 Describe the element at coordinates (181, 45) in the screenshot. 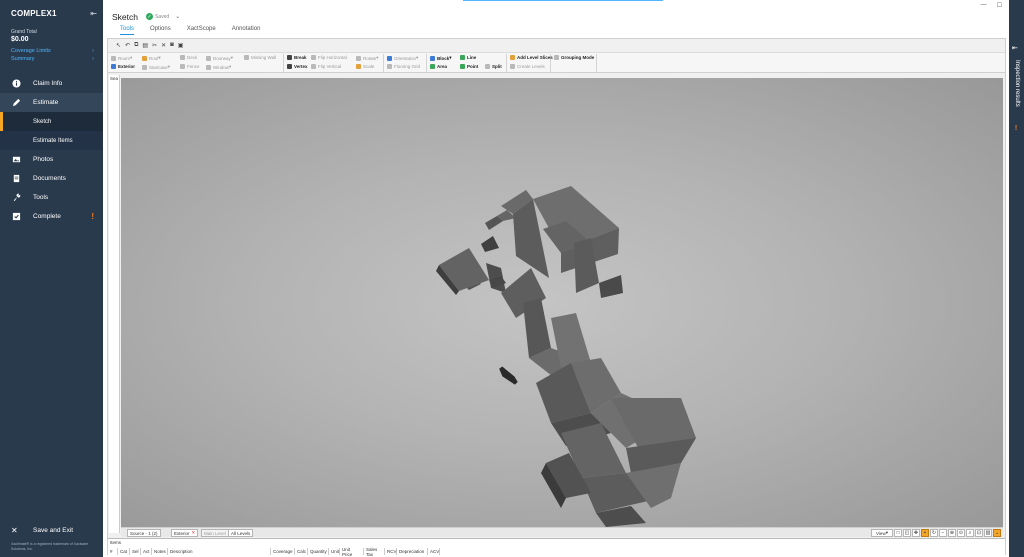

I see `image-icon: ▣` at that location.